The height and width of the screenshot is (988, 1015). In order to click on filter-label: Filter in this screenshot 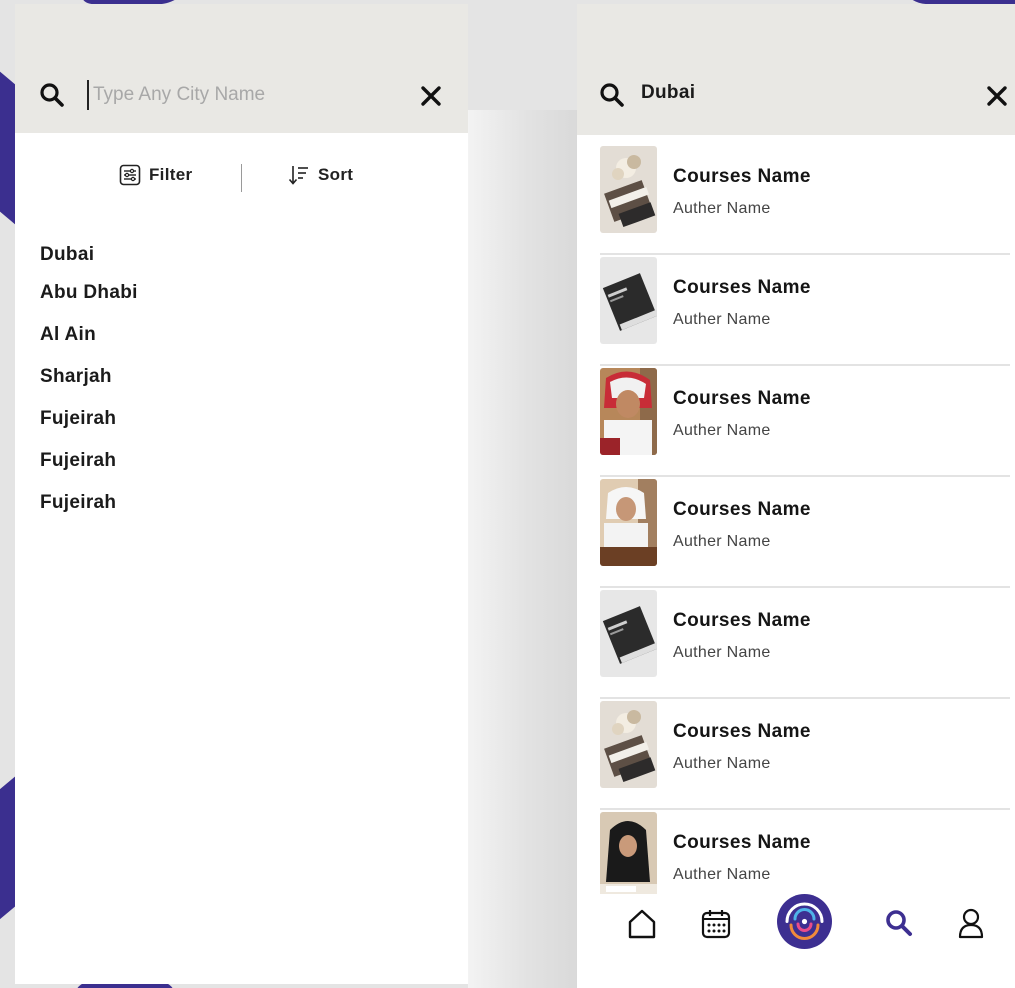, I will do `click(171, 174)`.